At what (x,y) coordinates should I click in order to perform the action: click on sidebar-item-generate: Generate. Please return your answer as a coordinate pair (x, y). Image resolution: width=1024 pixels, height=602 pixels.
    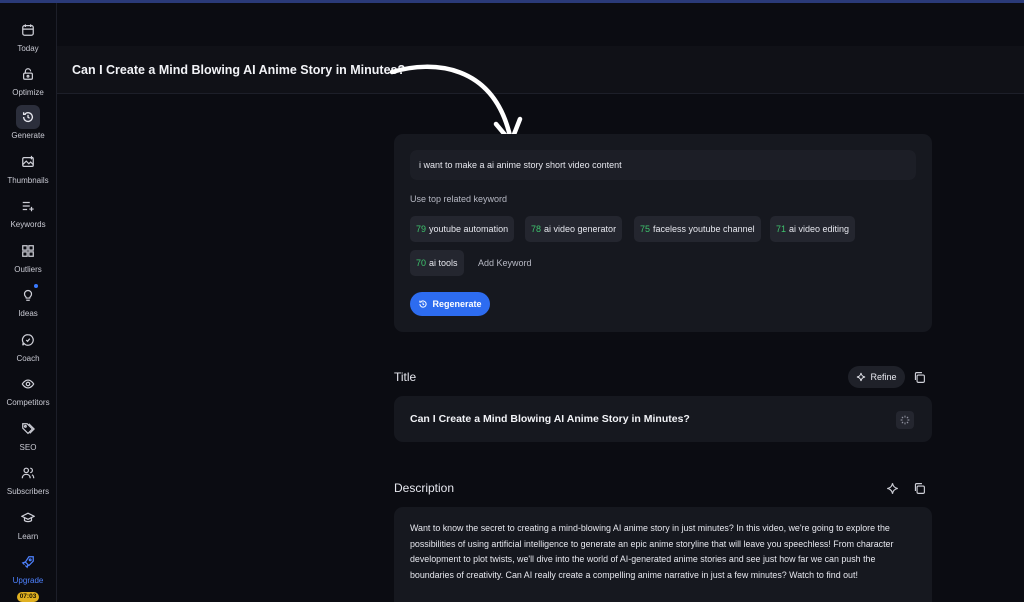
    Looking at the image, I should click on (28, 124).